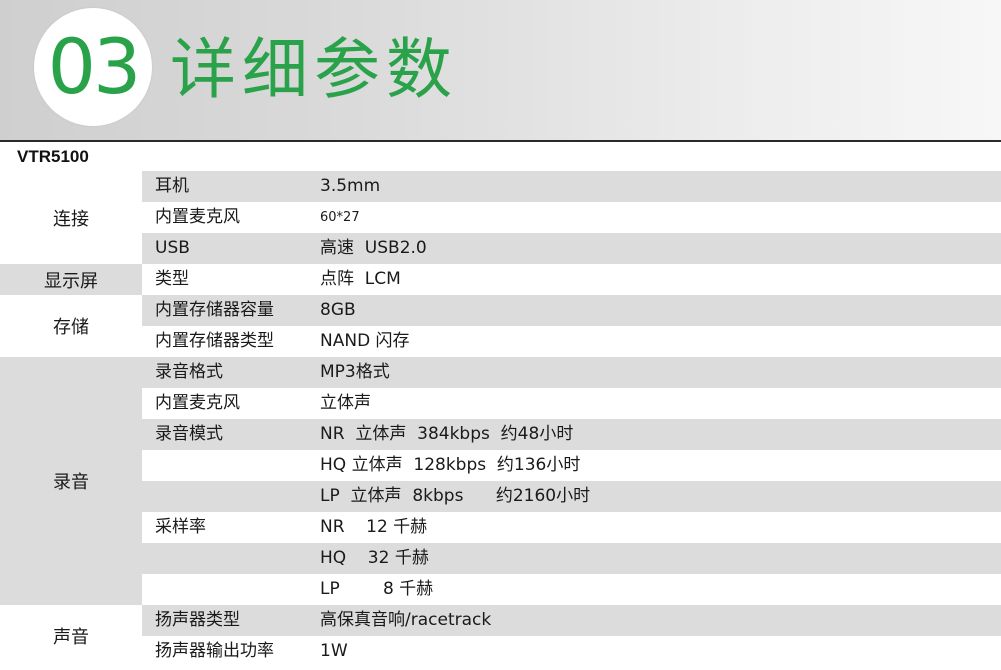 The width and height of the screenshot is (1001, 670). What do you see at coordinates (374, 527) in the screenshot?
I see `spec-value: NR 12 千赫` at bounding box center [374, 527].